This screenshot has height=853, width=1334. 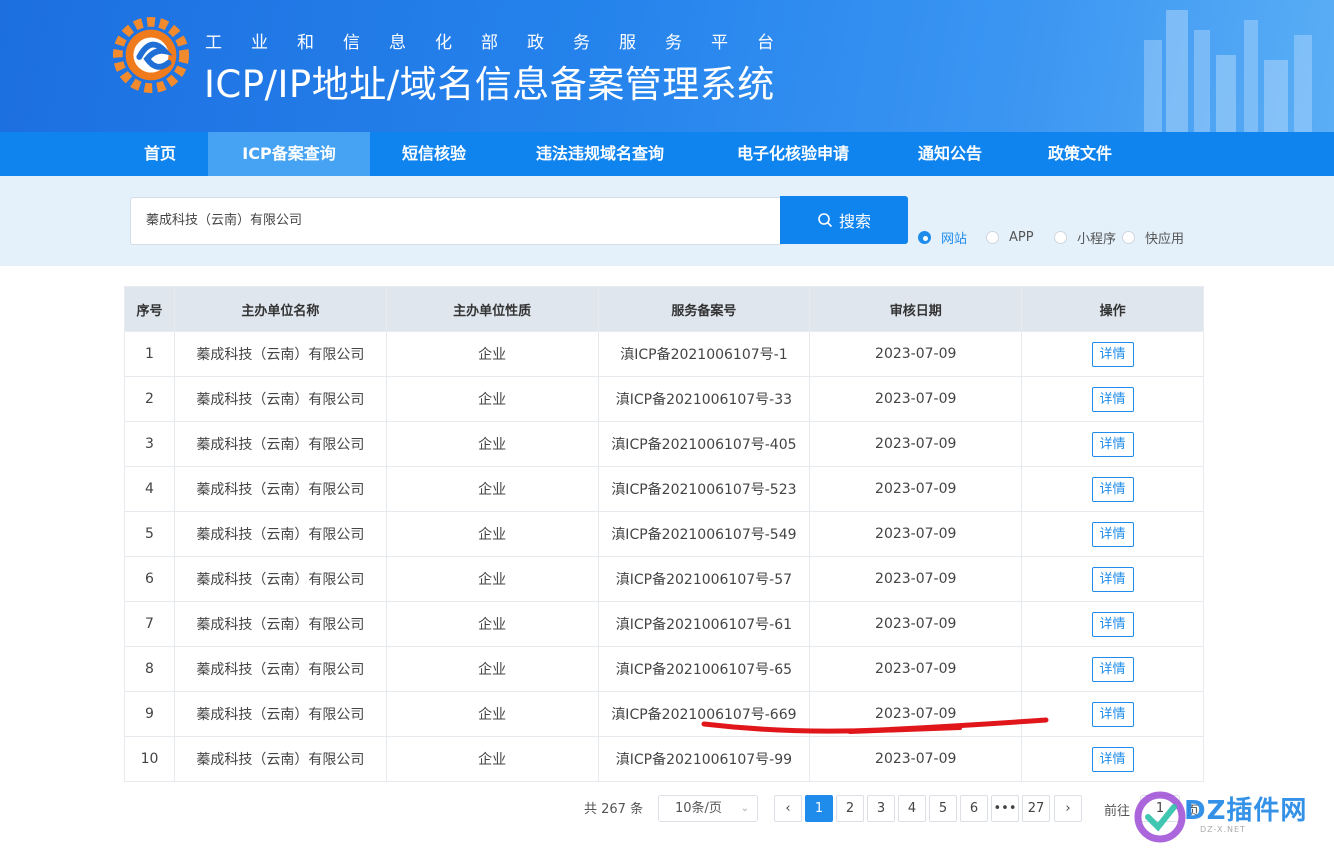 What do you see at coordinates (788, 808) in the screenshot?
I see `prev-page-button: ‹` at bounding box center [788, 808].